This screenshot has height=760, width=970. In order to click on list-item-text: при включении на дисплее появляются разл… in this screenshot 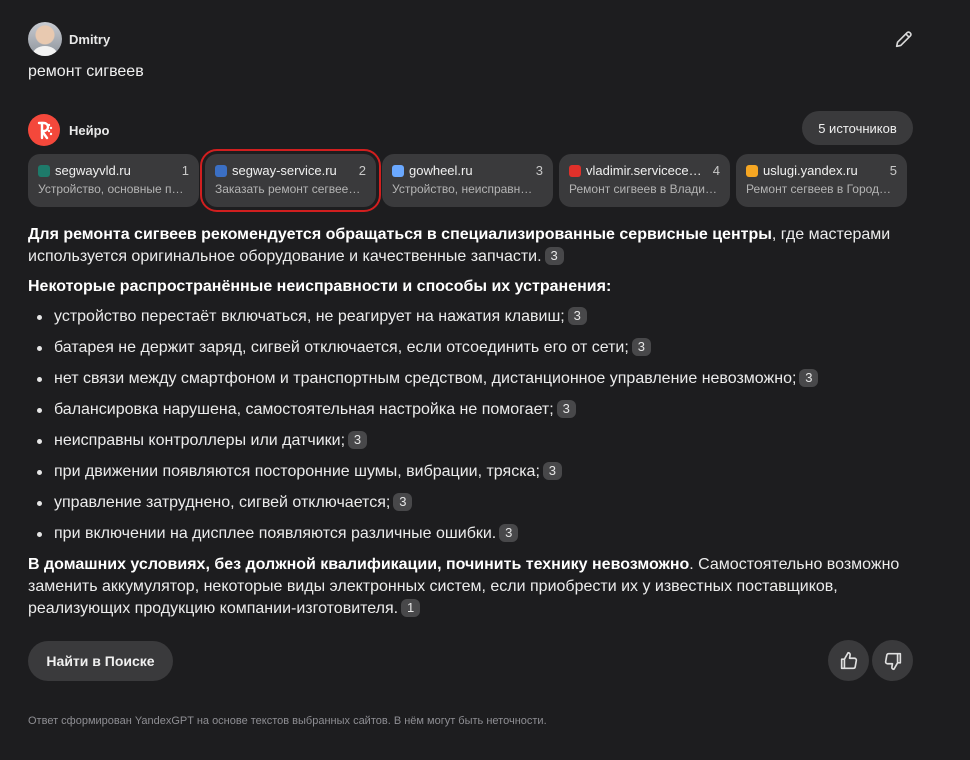, I will do `click(275, 533)`.